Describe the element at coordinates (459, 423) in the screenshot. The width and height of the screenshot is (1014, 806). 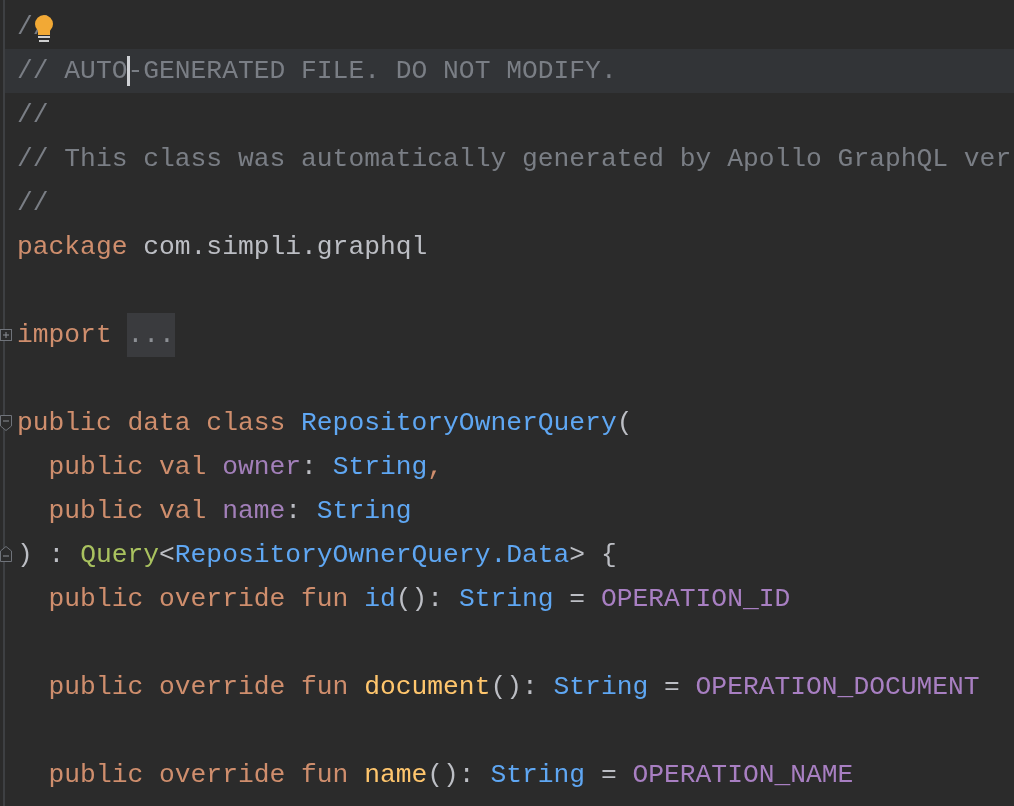
I see `code-type: RepositoryOwnerQuery` at that location.